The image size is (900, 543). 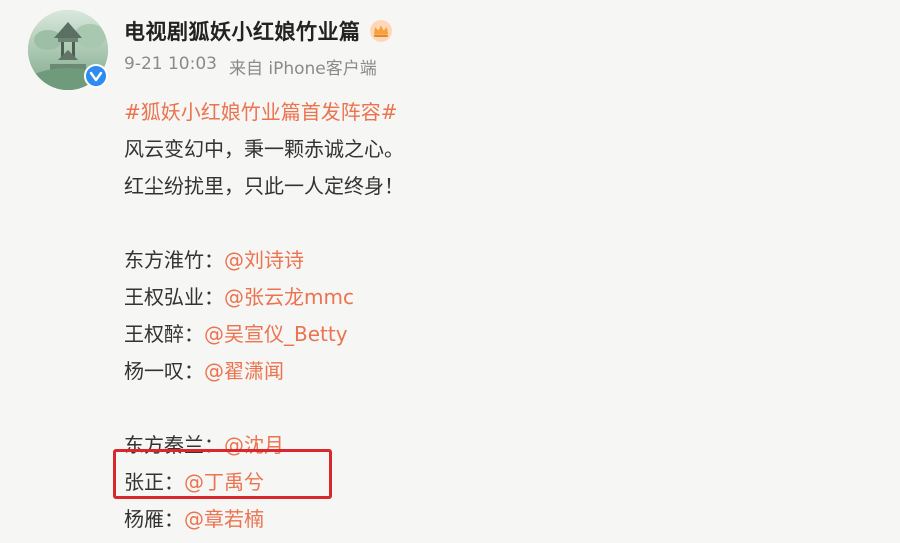 What do you see at coordinates (264, 149) in the screenshot?
I see `post-text-line-1: 风云变幻中，秉一颗赤诚之心。` at bounding box center [264, 149].